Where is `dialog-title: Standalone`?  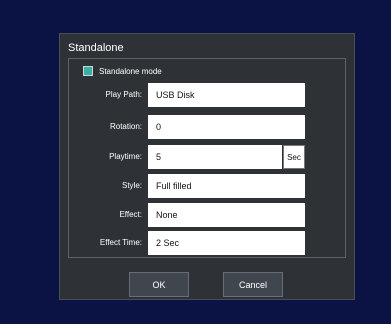
dialog-title: Standalone is located at coordinates (96, 48).